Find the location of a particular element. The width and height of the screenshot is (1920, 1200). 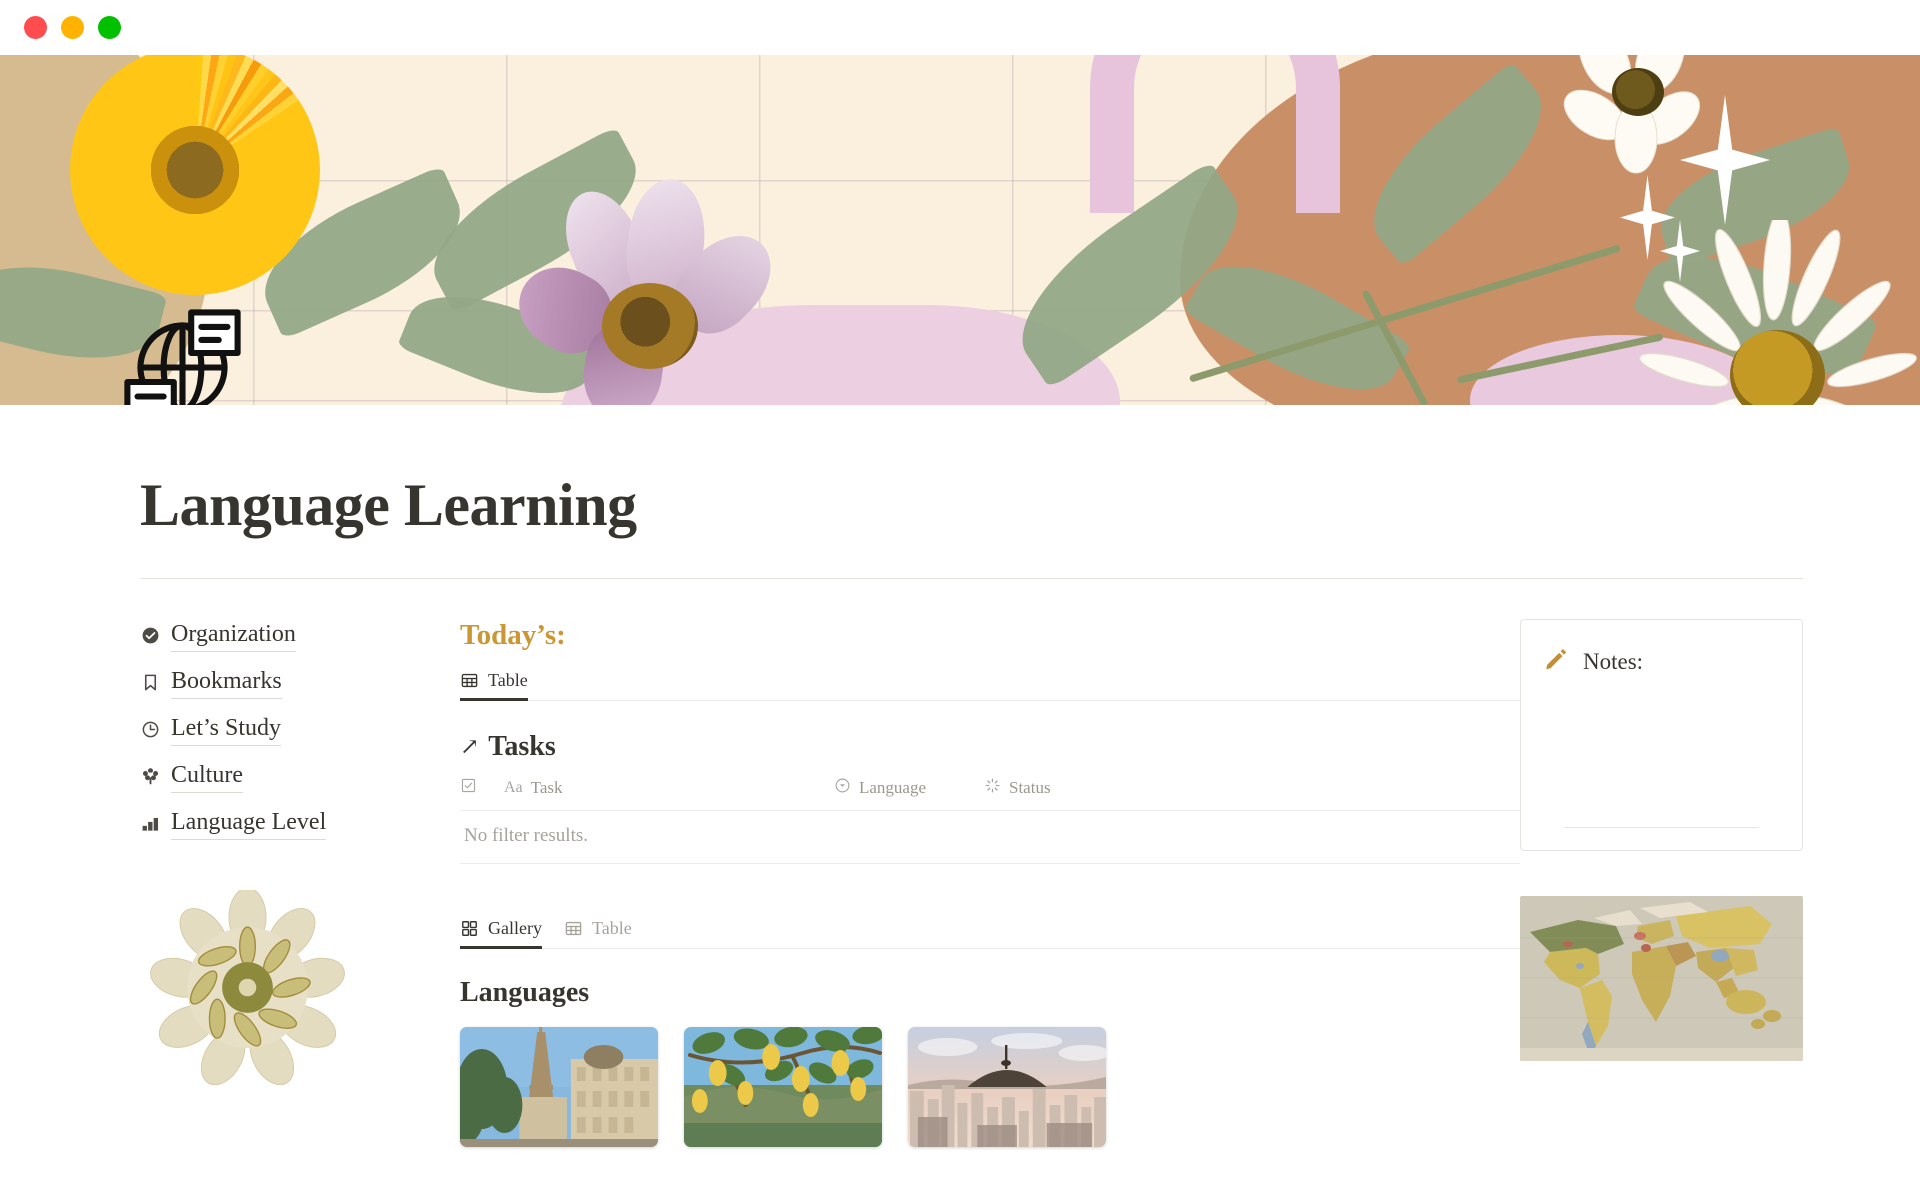

vintage-world-map-image is located at coordinates (1661, 978).